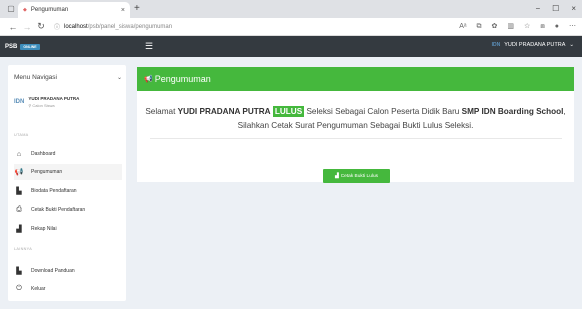 The height and width of the screenshot is (309, 582). What do you see at coordinates (54, 98) in the screenshot?
I see `profile-name: YUDI PRADANA PUTRA` at bounding box center [54, 98].